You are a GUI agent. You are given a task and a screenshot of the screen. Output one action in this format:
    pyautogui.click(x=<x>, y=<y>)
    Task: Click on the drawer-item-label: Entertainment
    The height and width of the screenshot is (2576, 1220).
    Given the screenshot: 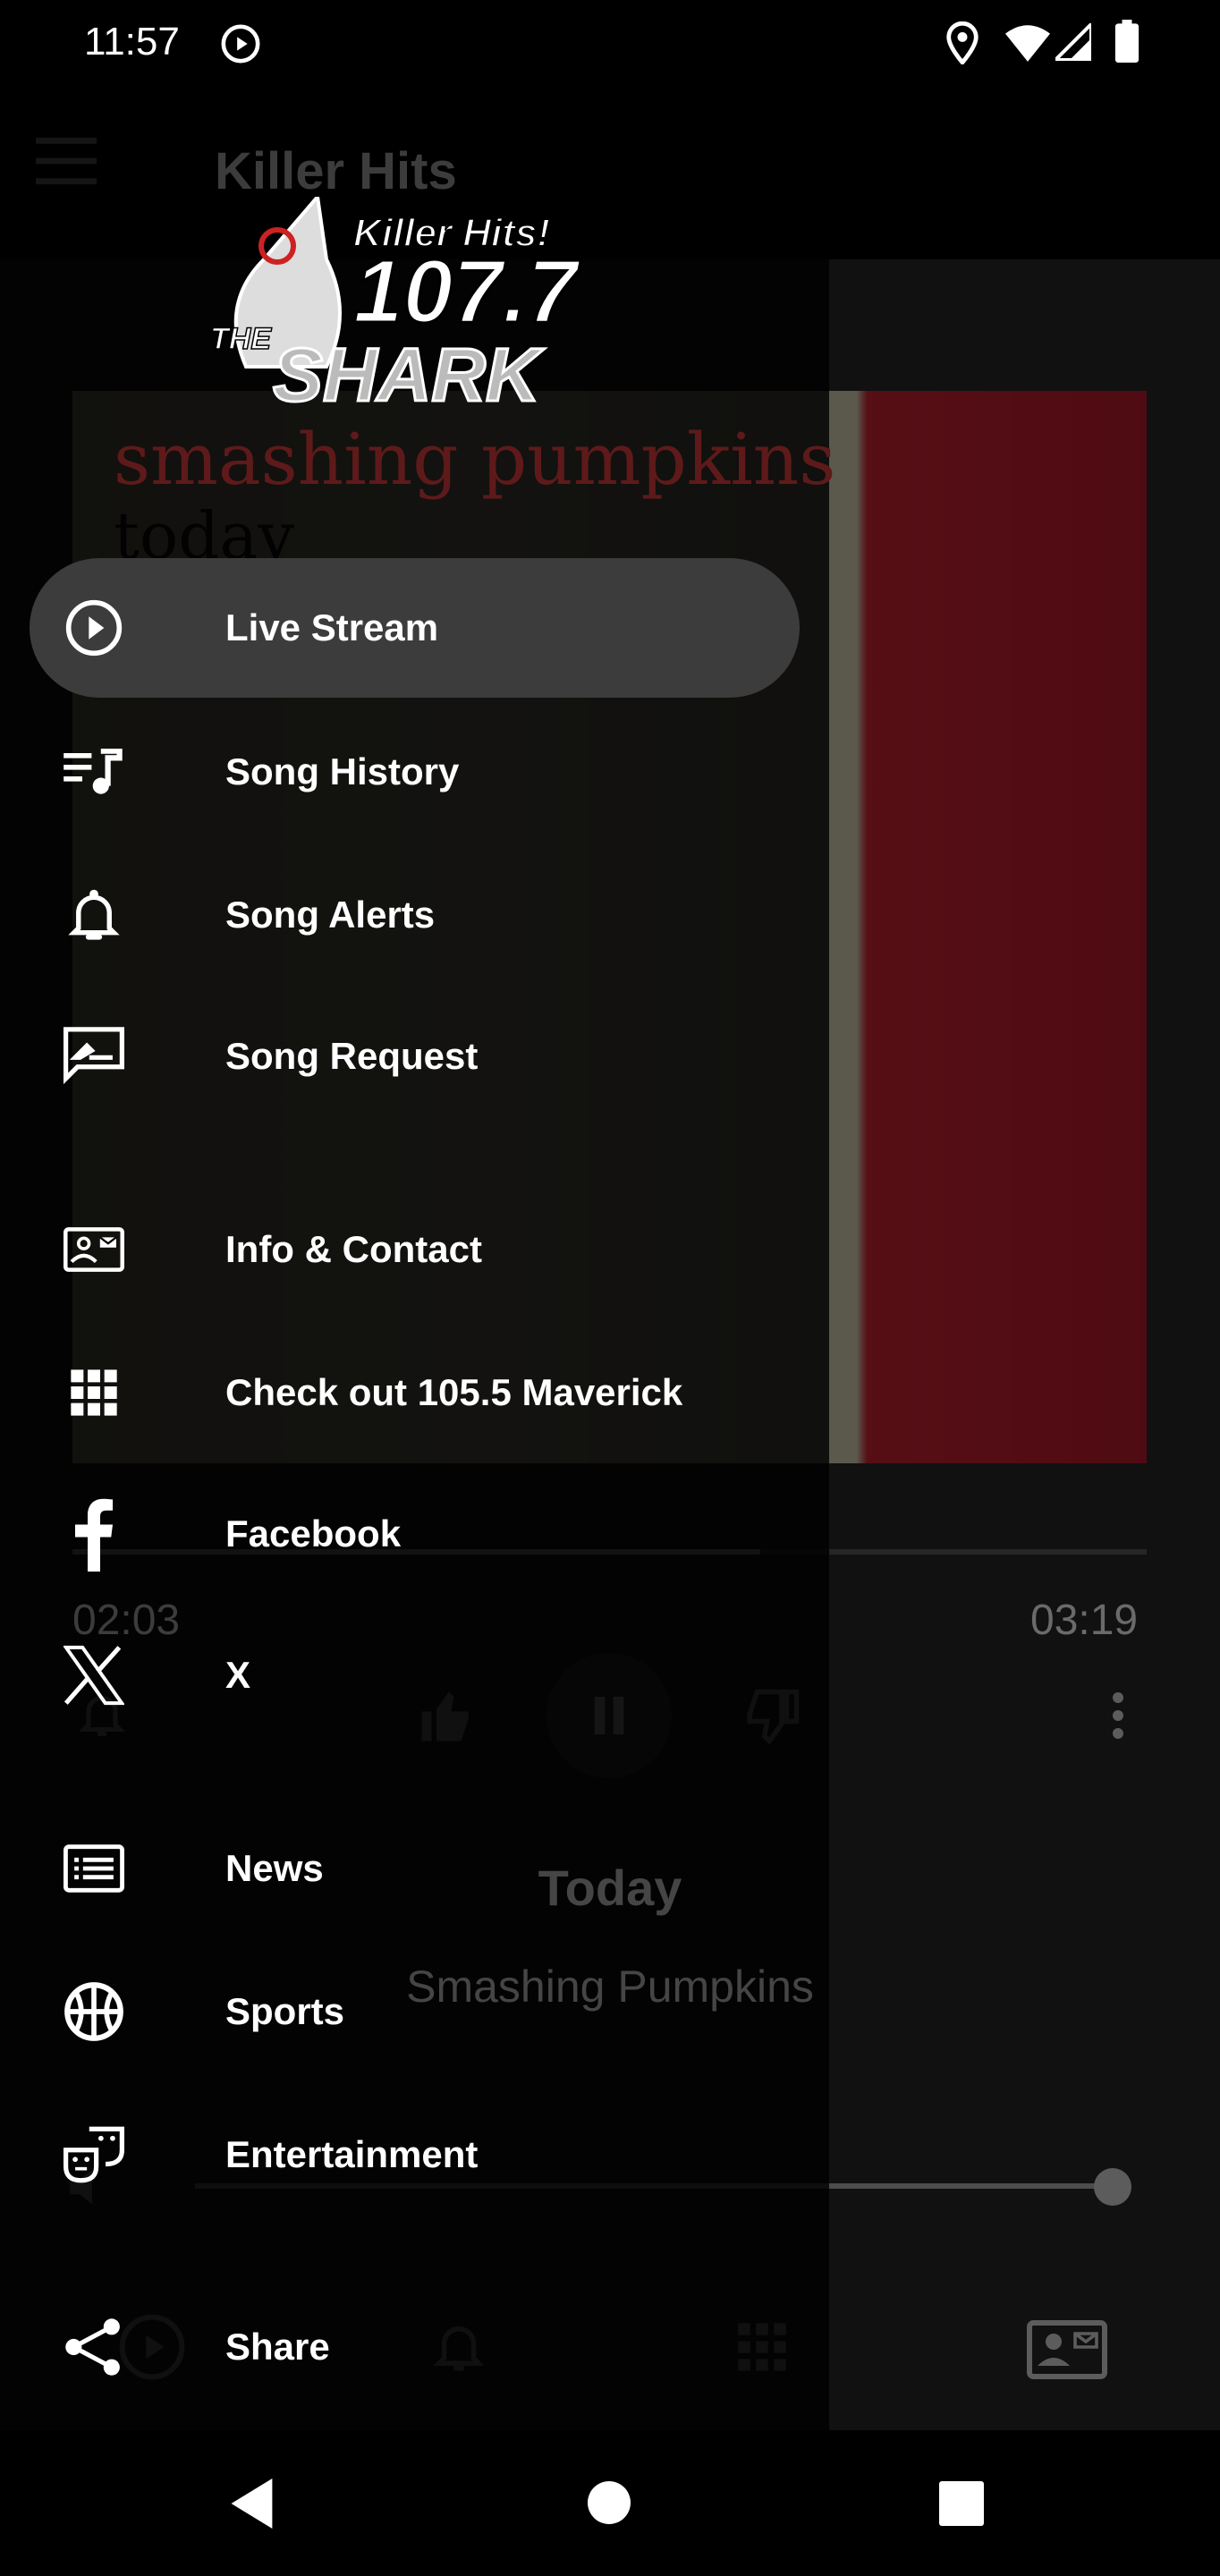 What is the action you would take?
    pyautogui.click(x=352, y=2154)
    